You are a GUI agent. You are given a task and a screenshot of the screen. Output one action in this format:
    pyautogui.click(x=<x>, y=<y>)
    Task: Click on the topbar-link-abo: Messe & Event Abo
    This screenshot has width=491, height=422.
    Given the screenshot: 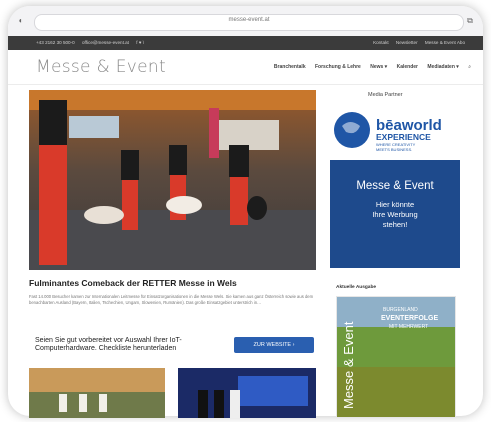 What is the action you would take?
    pyautogui.click(x=445, y=42)
    